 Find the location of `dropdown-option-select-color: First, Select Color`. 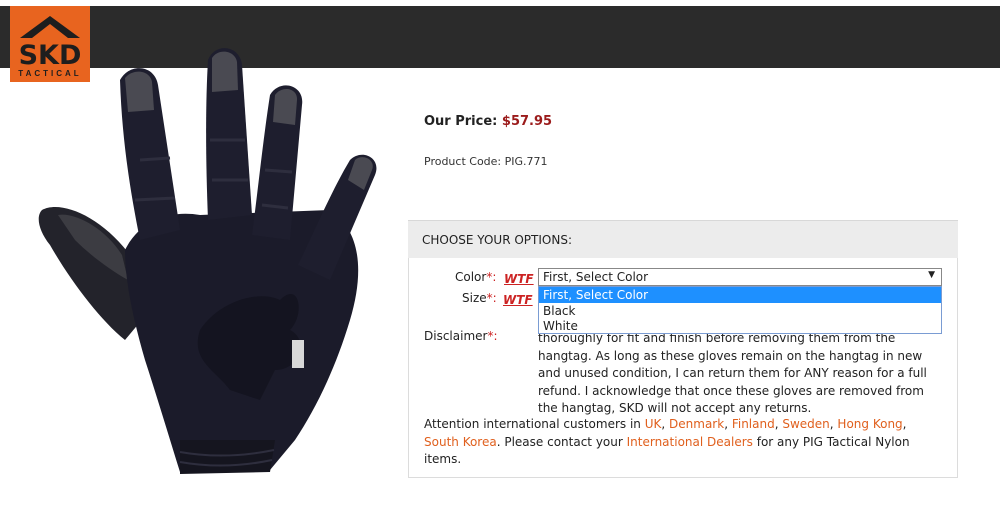

dropdown-option-select-color: First, Select Color is located at coordinates (740, 295).